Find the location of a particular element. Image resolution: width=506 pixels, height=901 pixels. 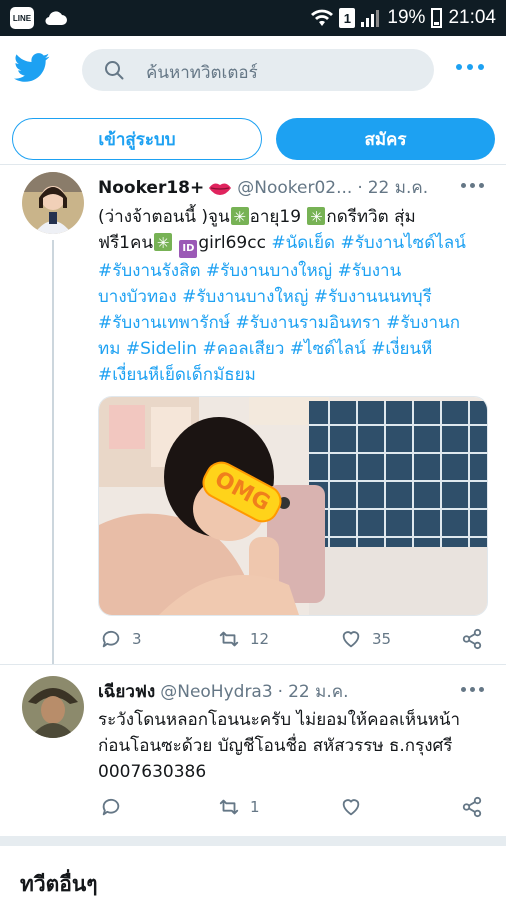

search-bar: ค้นหาทวิตเตอร์ is located at coordinates (258, 70).